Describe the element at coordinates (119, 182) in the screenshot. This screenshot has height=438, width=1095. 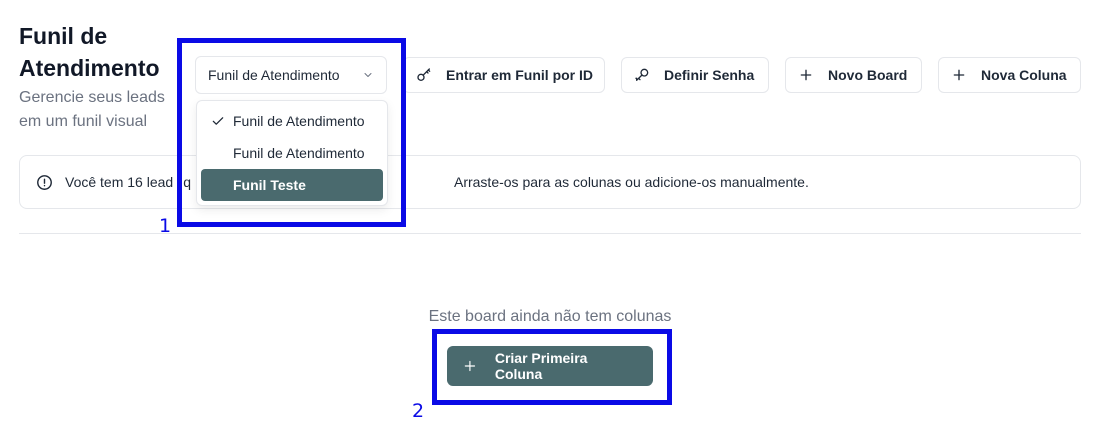
I see `alert-text-start: Você tem 16 lead` at that location.